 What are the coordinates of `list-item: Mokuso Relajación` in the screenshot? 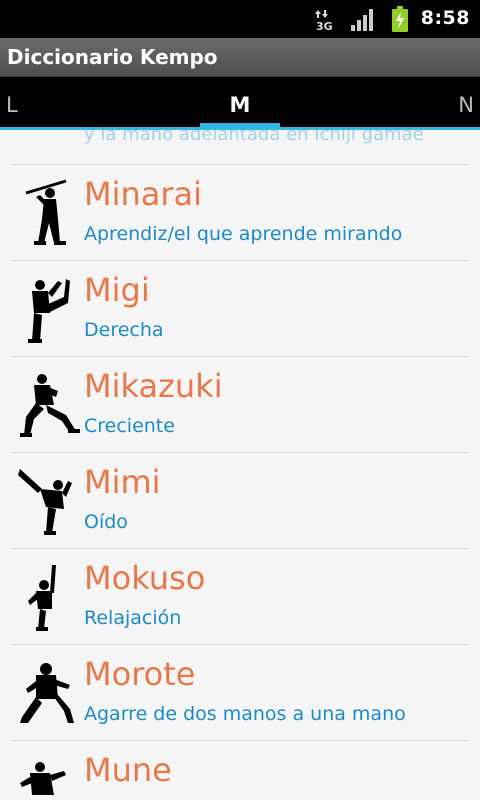 It's located at (240, 596).